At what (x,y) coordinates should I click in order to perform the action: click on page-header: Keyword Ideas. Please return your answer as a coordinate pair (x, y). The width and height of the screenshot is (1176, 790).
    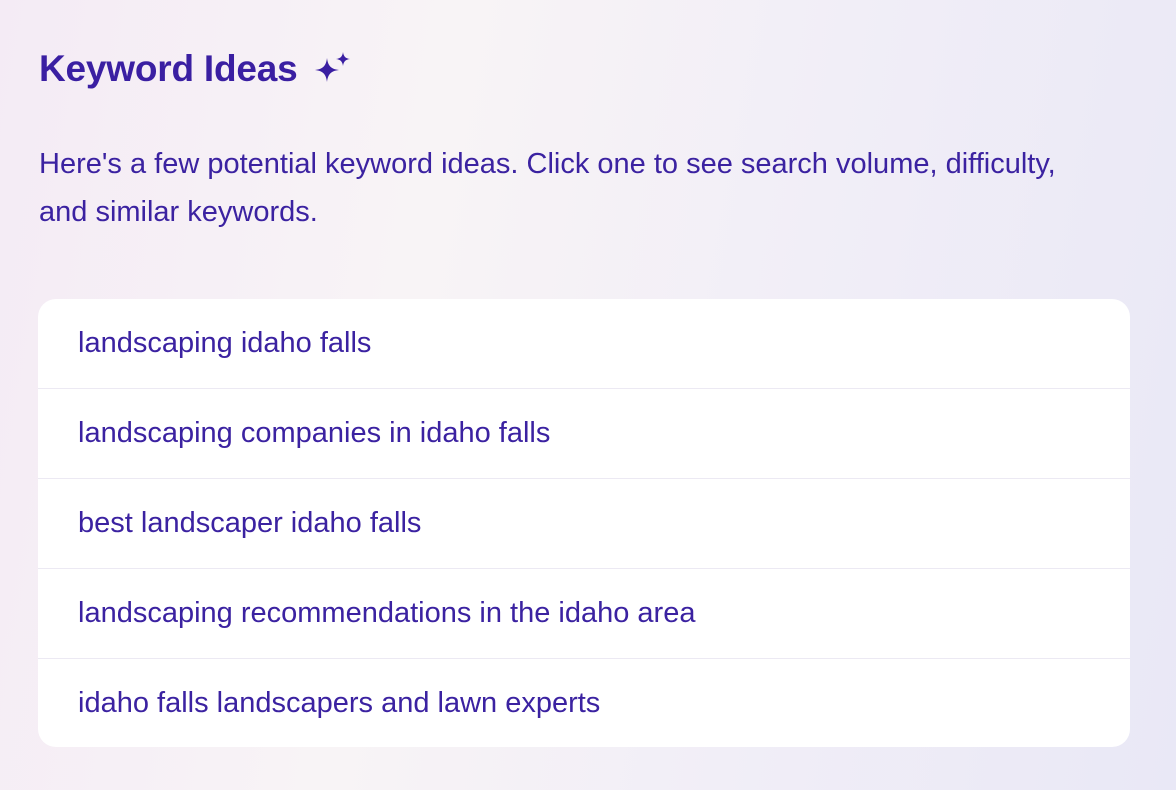
    Looking at the image, I should click on (196, 69).